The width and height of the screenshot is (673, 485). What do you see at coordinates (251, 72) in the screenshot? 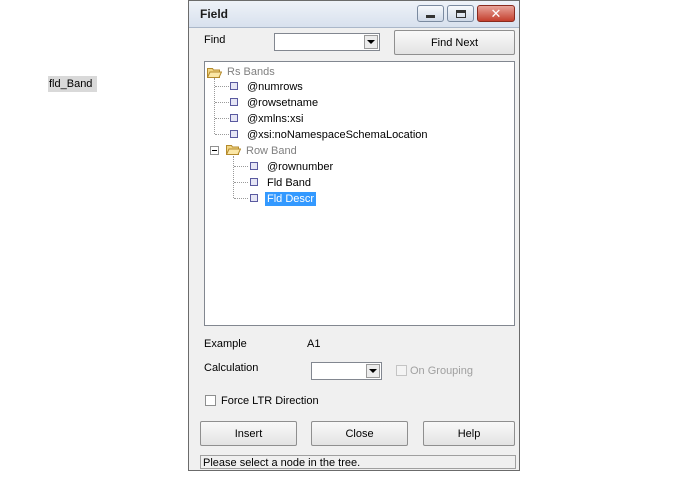
I see `tree-node-rs-bands: Rs Bands` at bounding box center [251, 72].